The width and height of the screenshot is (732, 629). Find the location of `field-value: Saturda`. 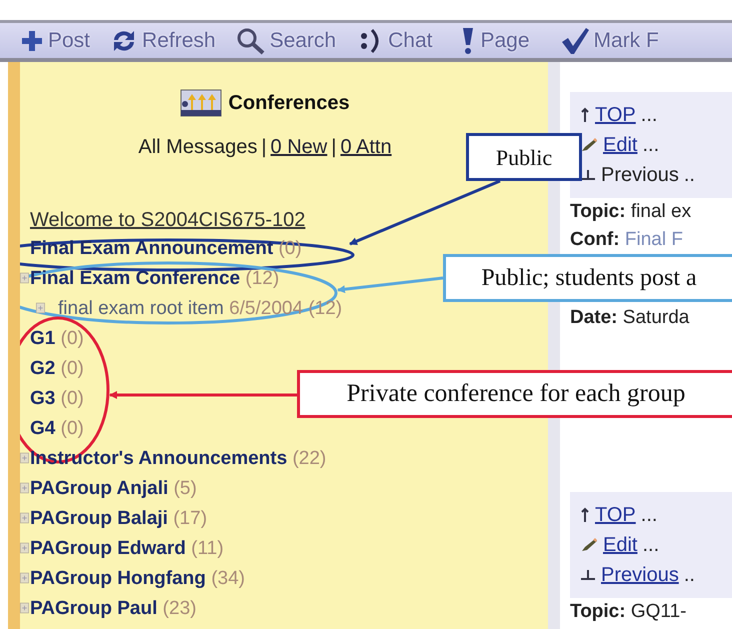

field-value: Saturda is located at coordinates (656, 317).